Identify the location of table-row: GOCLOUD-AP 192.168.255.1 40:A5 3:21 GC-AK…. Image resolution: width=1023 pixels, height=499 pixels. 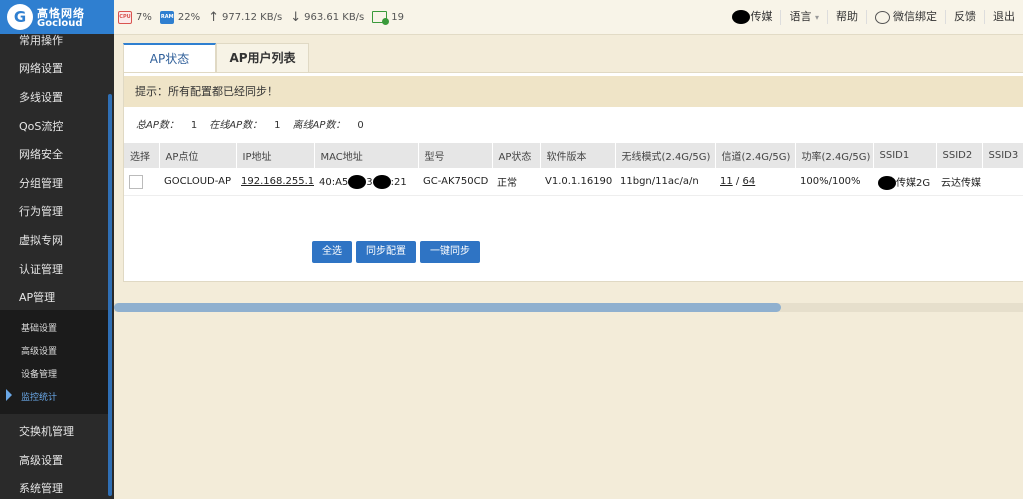
(573, 182).